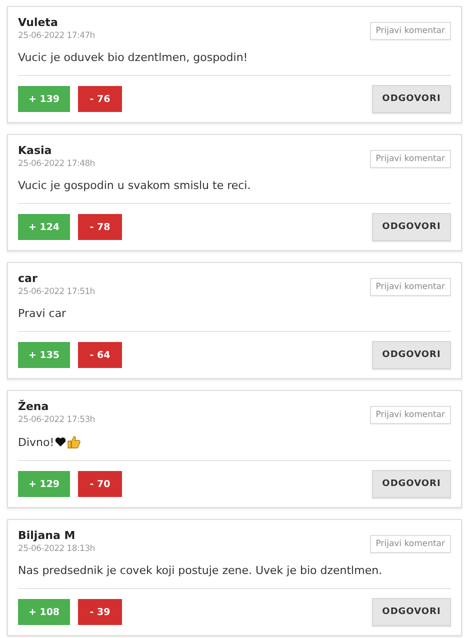 The image size is (468, 638). What do you see at coordinates (56, 36) in the screenshot?
I see `comment-date: 25-06-2022 17:47h` at bounding box center [56, 36].